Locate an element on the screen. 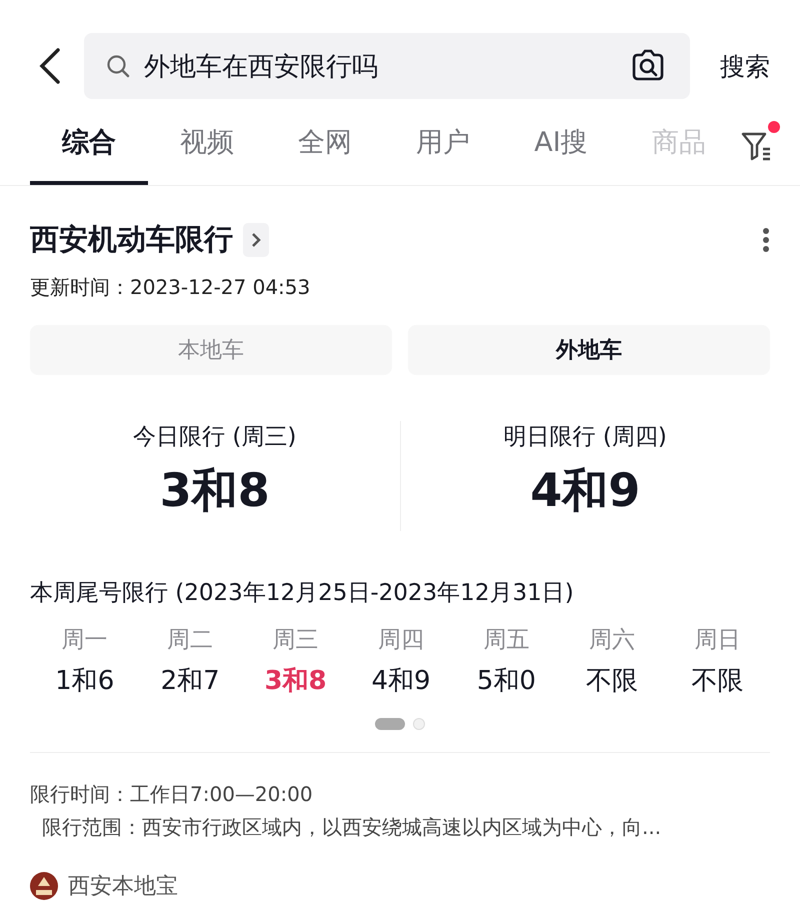 This screenshot has height=904, width=800. search-button: 搜索 is located at coordinates (740, 66).